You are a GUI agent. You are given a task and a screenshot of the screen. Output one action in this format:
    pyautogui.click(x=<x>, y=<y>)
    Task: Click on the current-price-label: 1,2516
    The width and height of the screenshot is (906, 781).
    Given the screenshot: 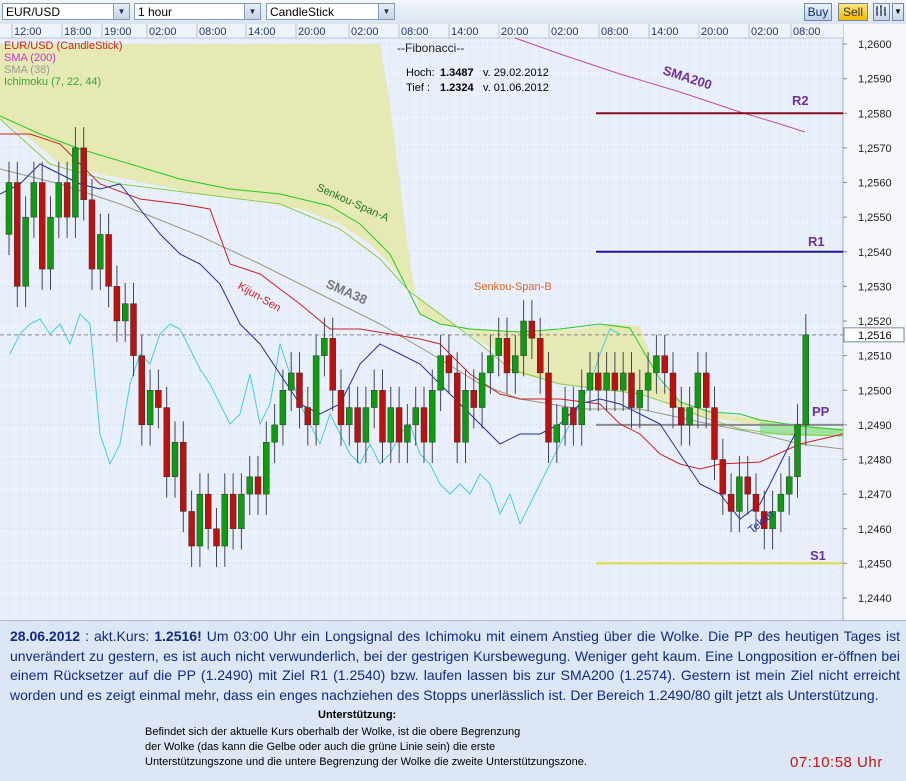 What is the action you would take?
    pyautogui.click(x=875, y=336)
    